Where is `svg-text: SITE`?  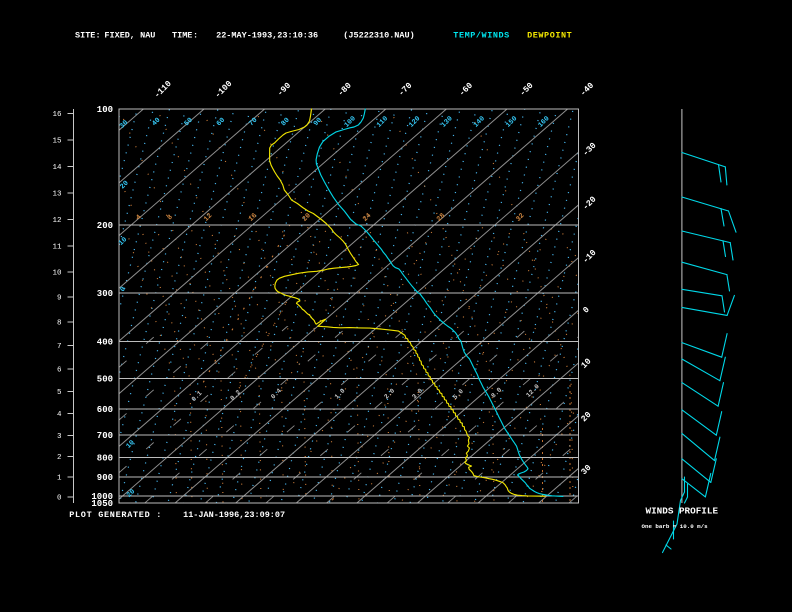 svg-text: SITE is located at coordinates (85, 35).